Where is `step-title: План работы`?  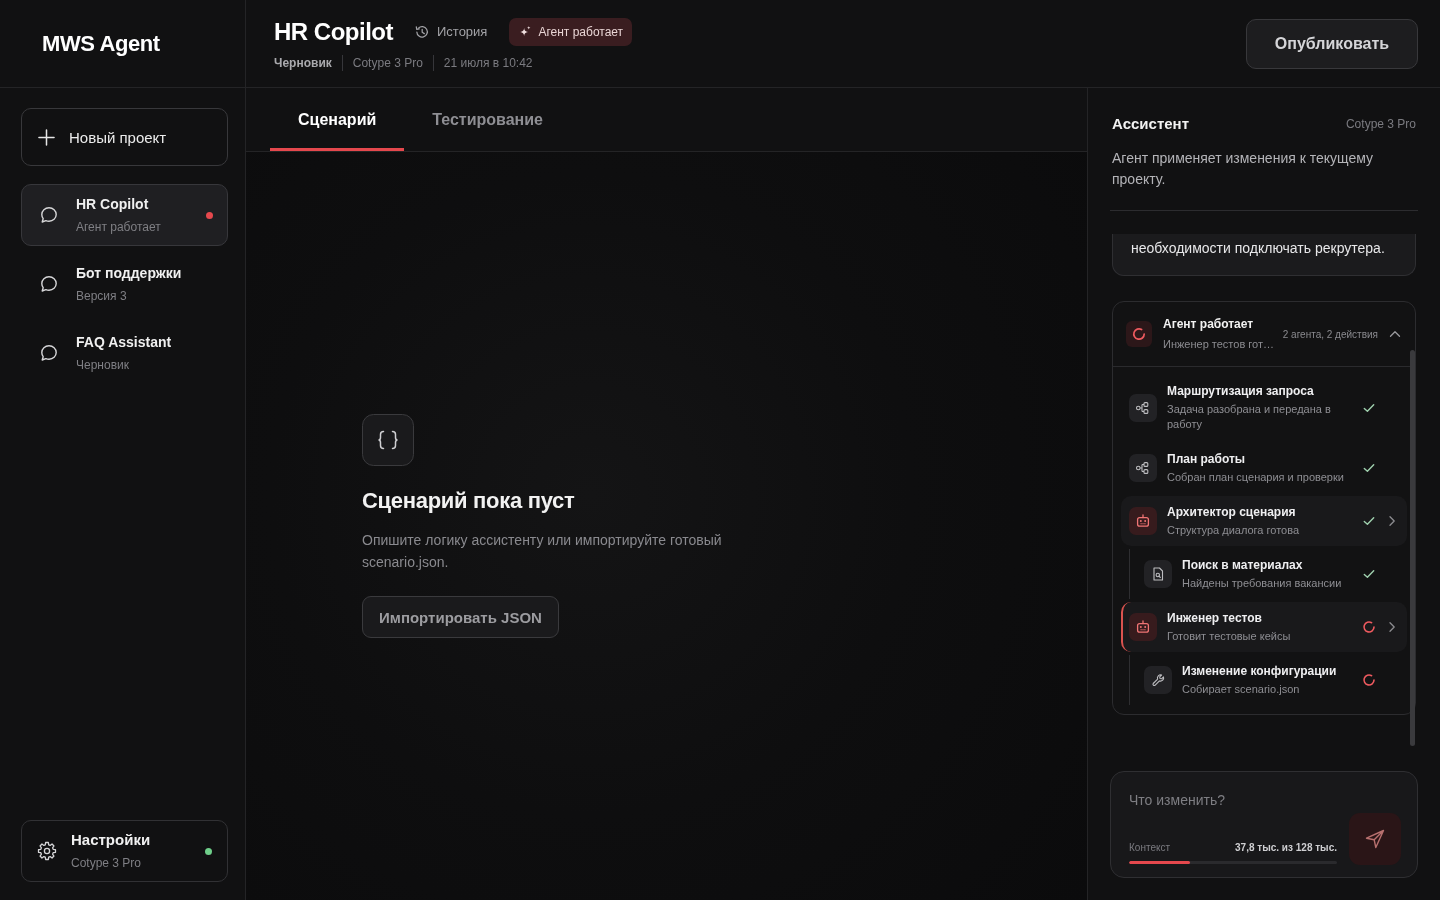
step-title: План работы is located at coordinates (1207, 459).